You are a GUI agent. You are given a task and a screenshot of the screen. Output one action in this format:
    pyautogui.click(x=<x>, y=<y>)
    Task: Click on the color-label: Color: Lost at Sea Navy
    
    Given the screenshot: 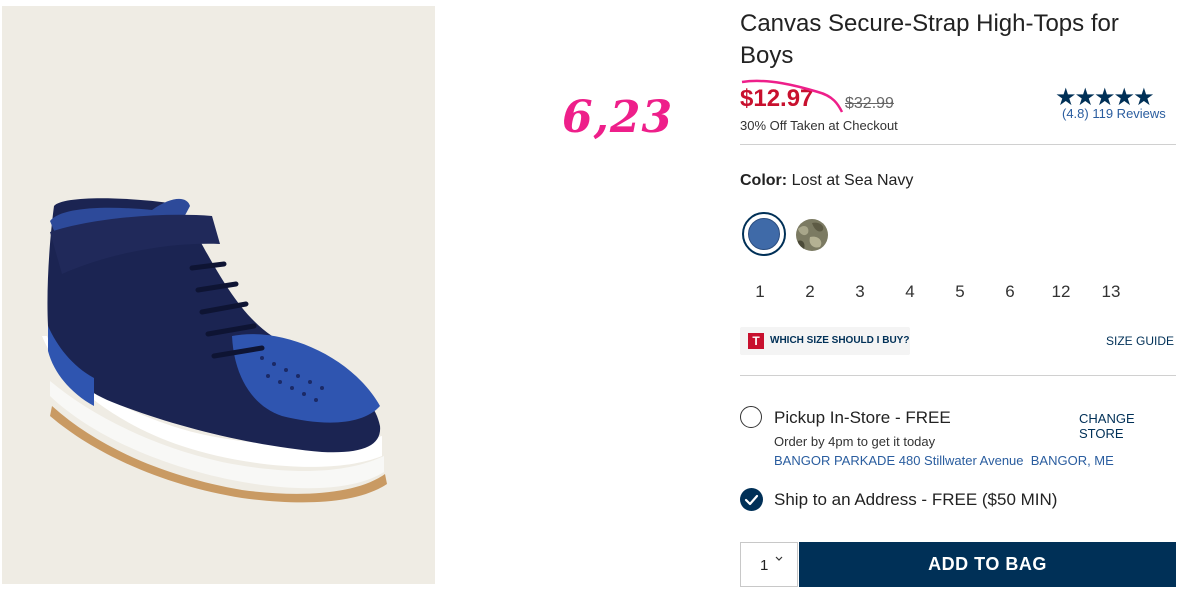 What is the action you would take?
    pyautogui.click(x=826, y=181)
    